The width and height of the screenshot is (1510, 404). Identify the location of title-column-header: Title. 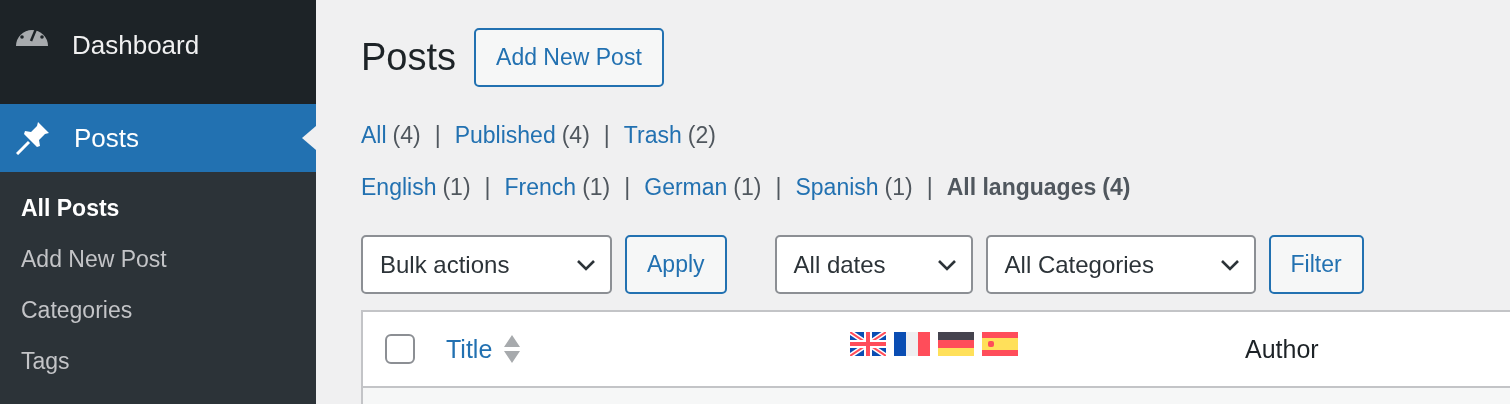
(648, 349).